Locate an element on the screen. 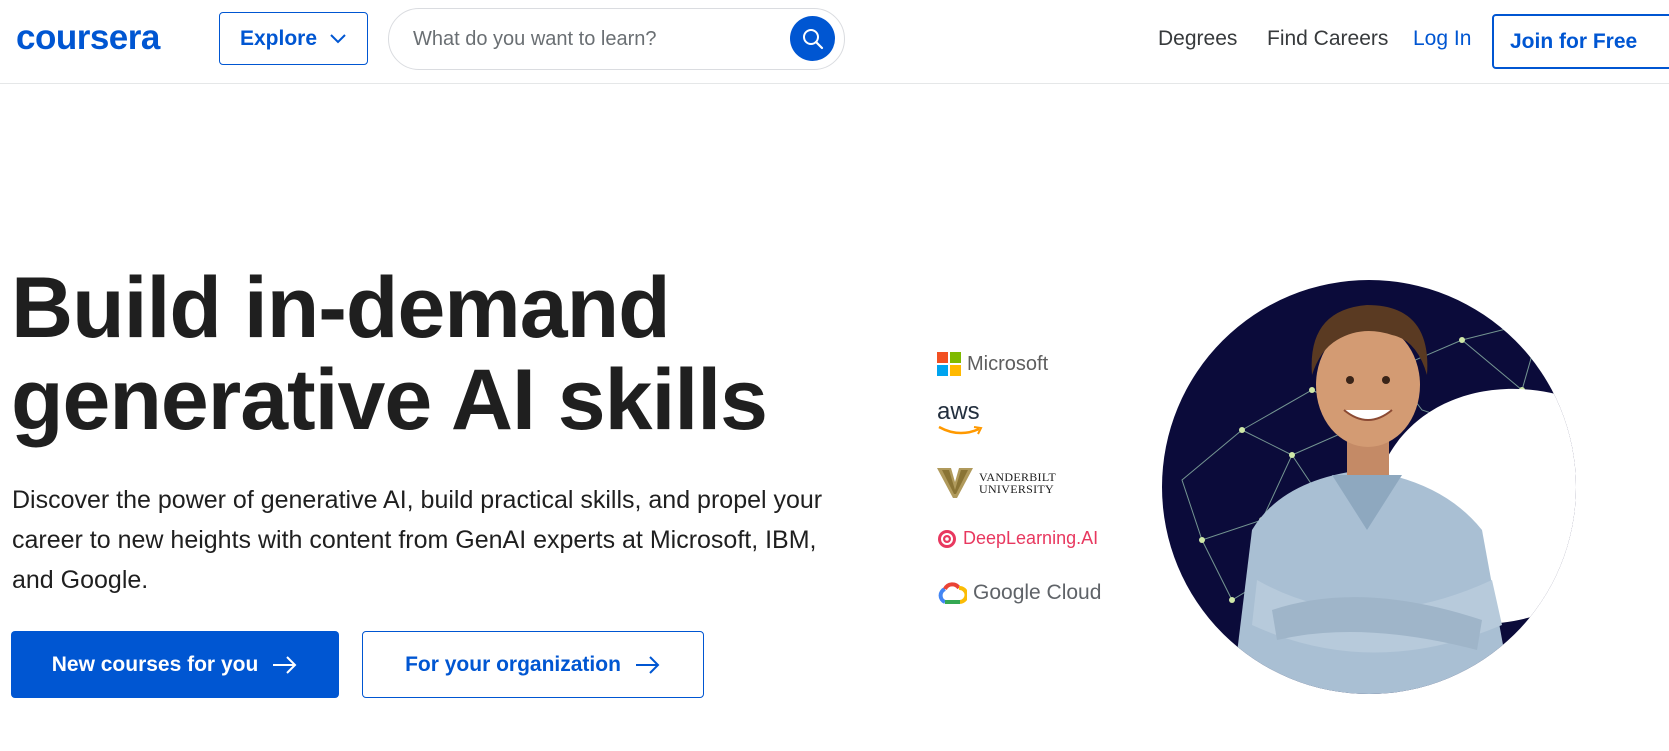 The image size is (1669, 751). deeplearning-logo: DeepLearning.AI is located at coordinates (1017, 538).